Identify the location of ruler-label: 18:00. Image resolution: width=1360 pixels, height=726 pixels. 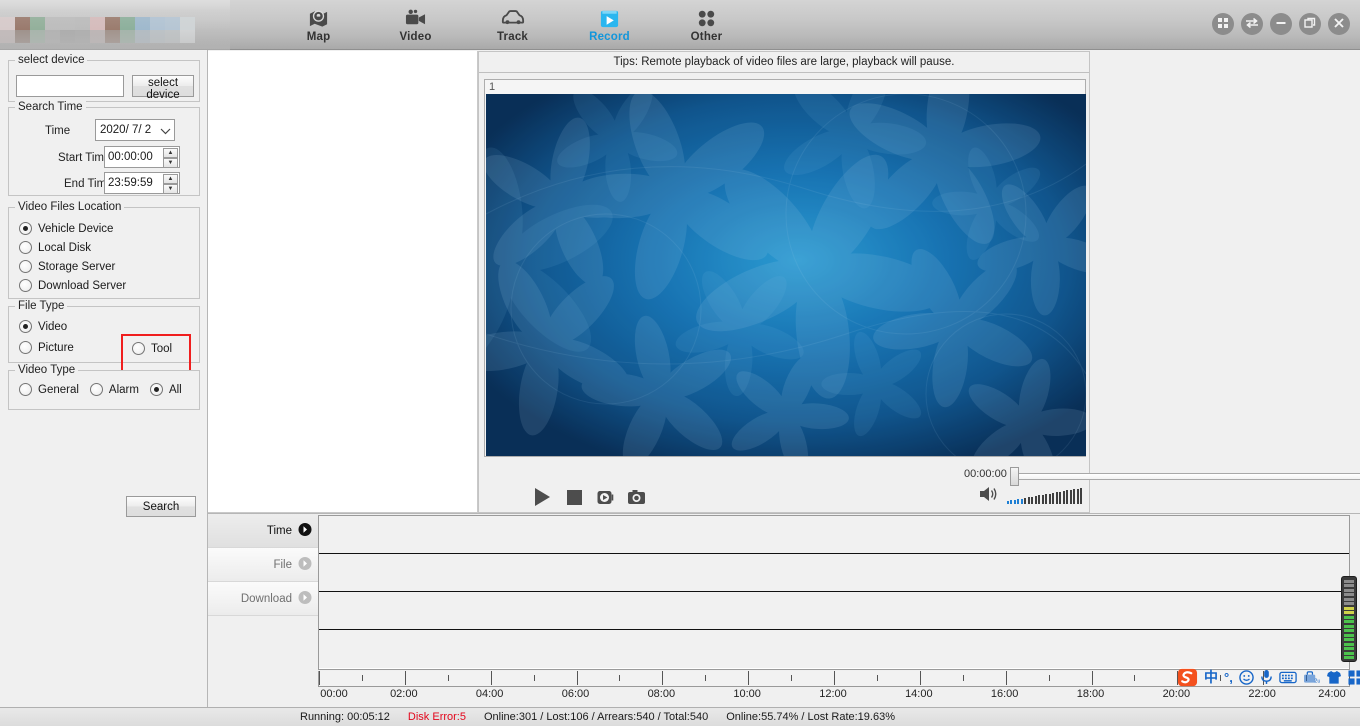
(1090, 694).